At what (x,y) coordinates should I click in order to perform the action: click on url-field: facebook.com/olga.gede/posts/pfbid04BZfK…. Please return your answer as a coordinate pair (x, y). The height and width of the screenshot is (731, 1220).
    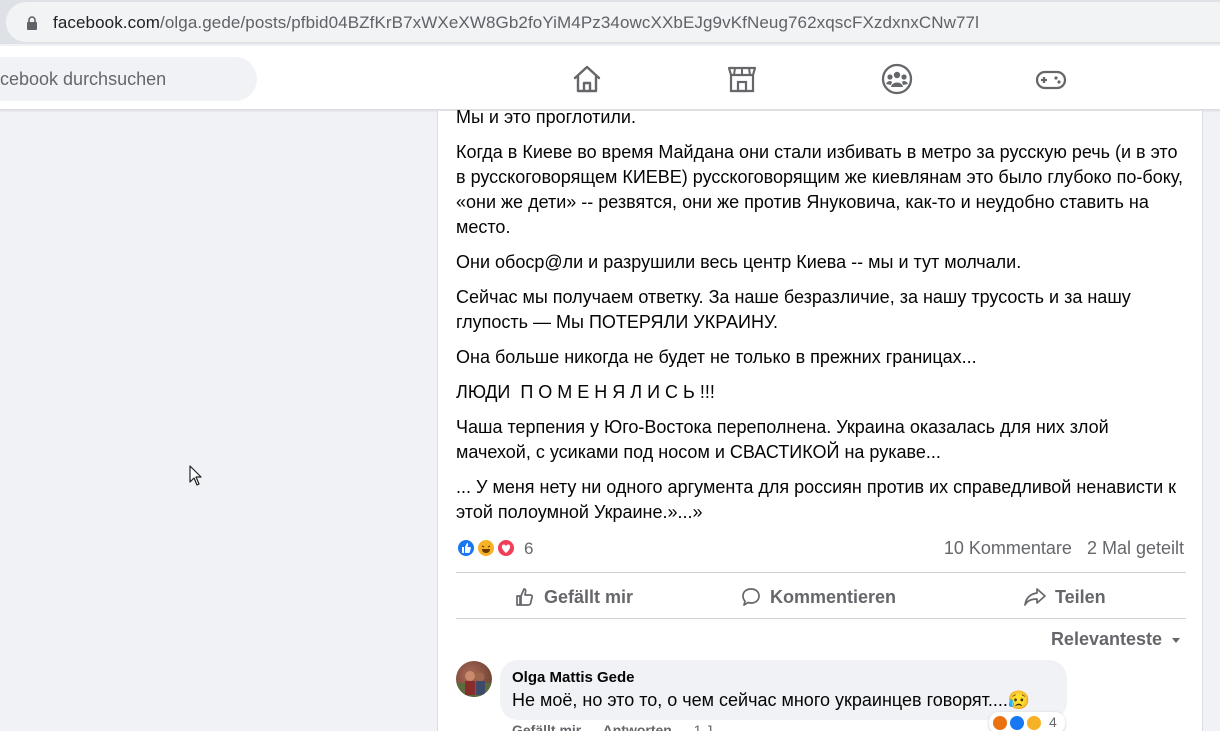
    Looking at the image, I should click on (613, 22).